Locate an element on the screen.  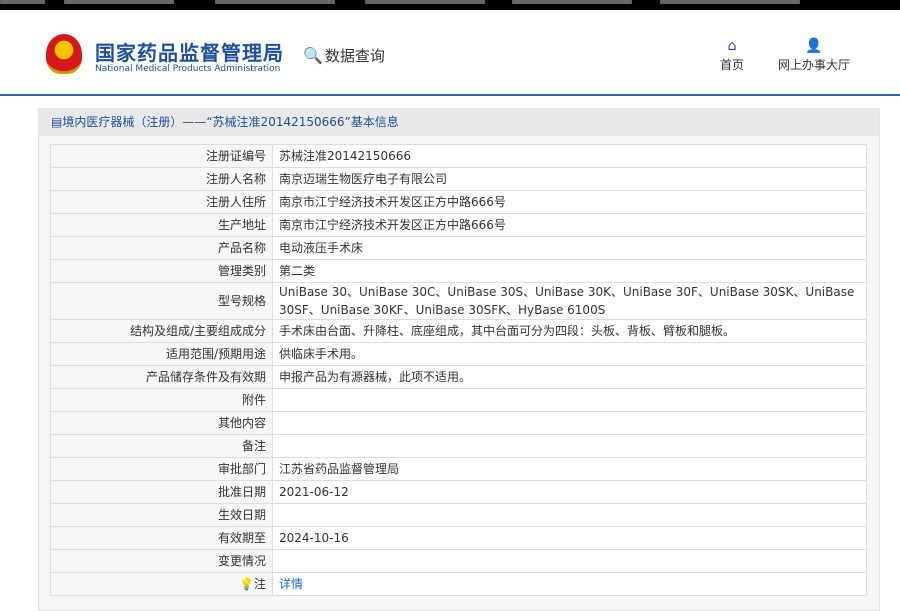
panel-title: ▤境内医疗器械（注册）——“苏械注准20142150666”基本信息 is located at coordinates (459, 122).